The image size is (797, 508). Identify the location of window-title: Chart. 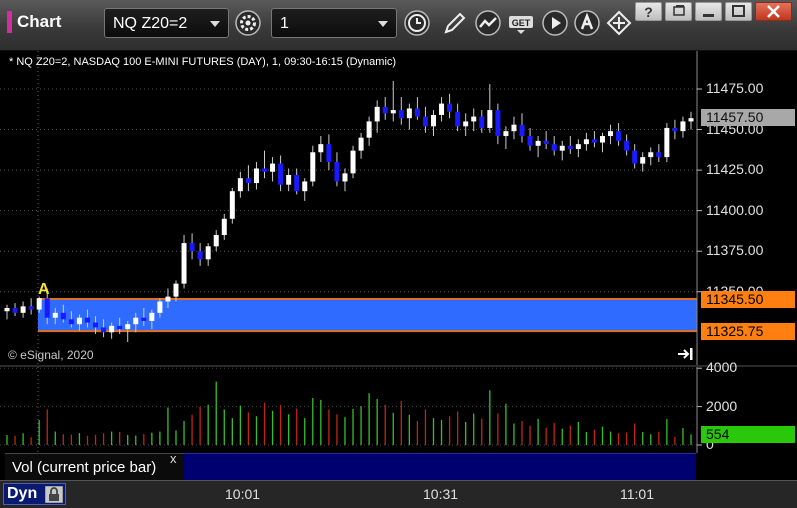
(39, 21).